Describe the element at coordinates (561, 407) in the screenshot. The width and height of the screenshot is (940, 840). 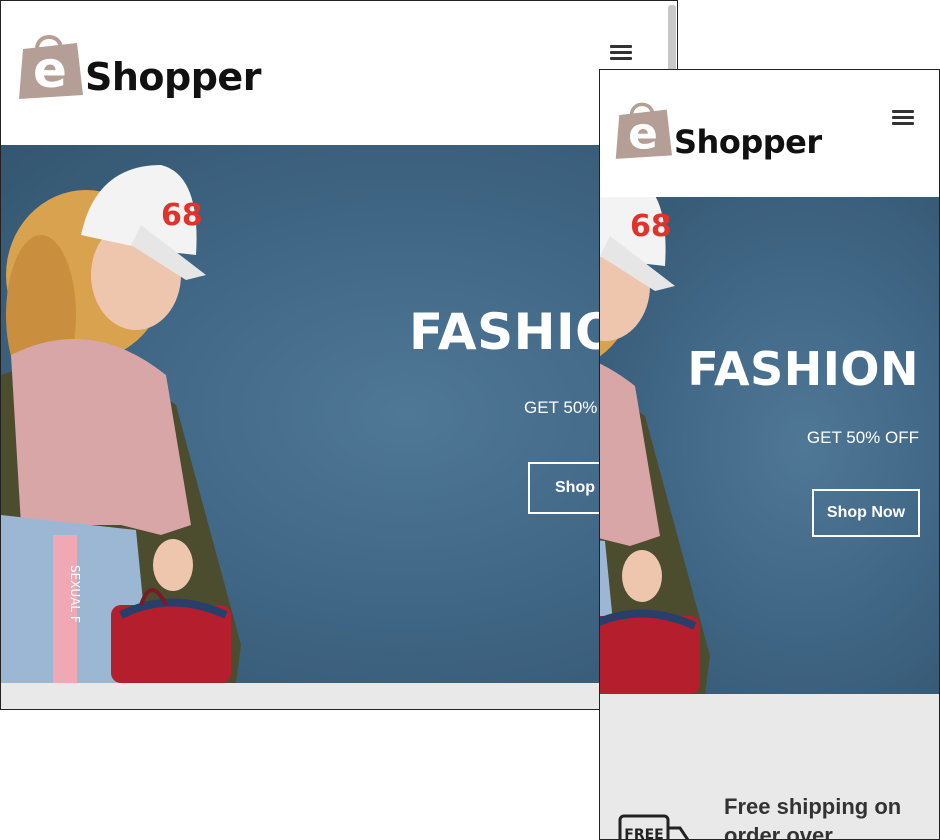
I see `hero-subtitle: GET 50%` at that location.